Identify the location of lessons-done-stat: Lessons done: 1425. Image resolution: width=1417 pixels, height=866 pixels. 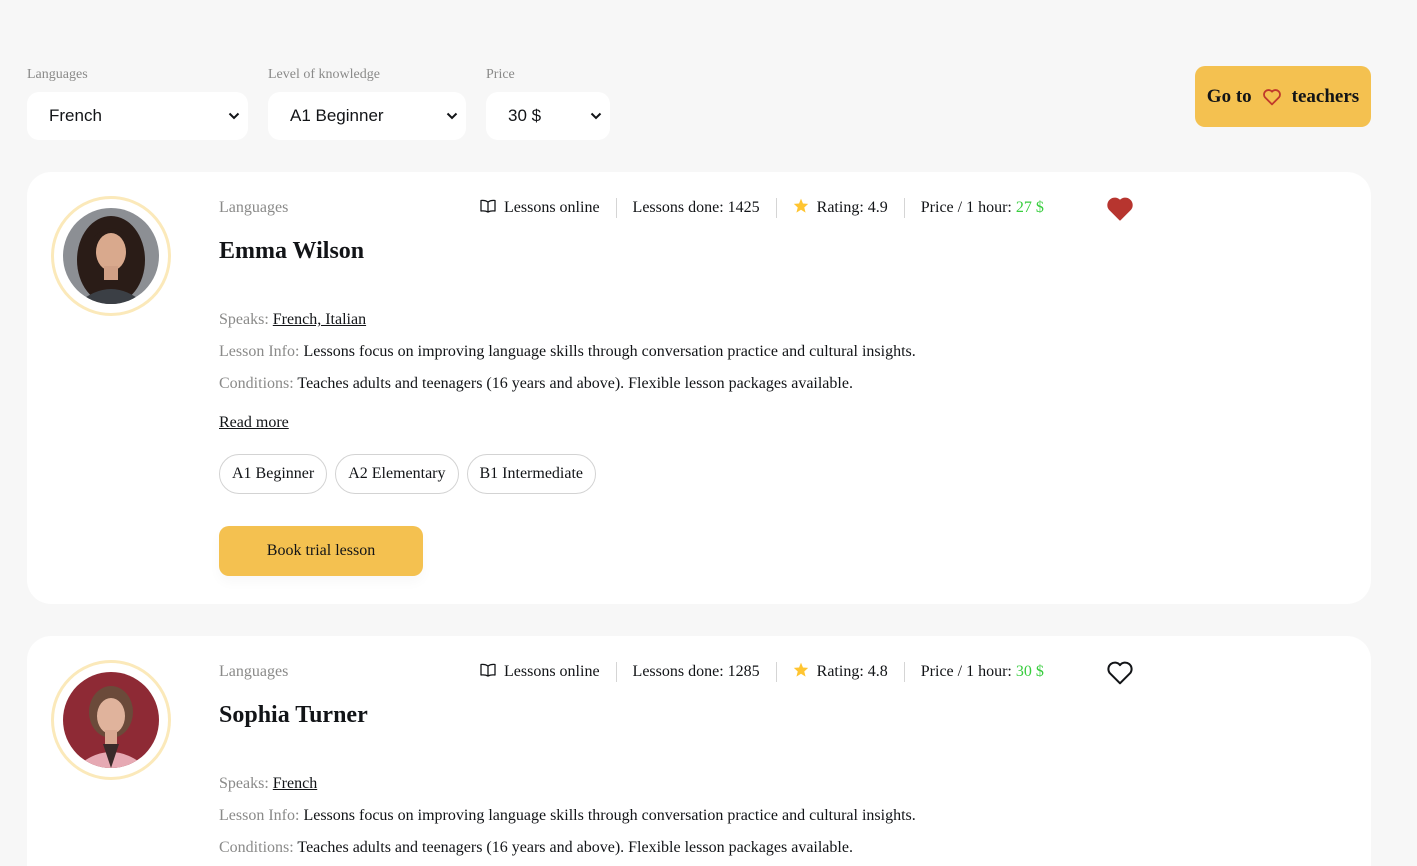
(695, 208).